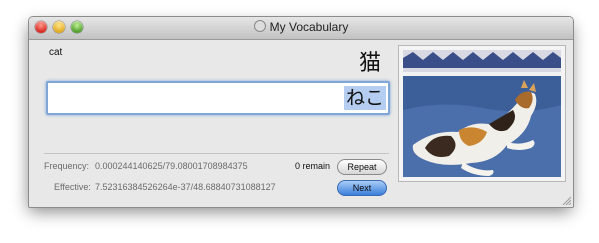 The height and width of the screenshot is (243, 599). What do you see at coordinates (362, 188) in the screenshot?
I see `next-button: Next` at bounding box center [362, 188].